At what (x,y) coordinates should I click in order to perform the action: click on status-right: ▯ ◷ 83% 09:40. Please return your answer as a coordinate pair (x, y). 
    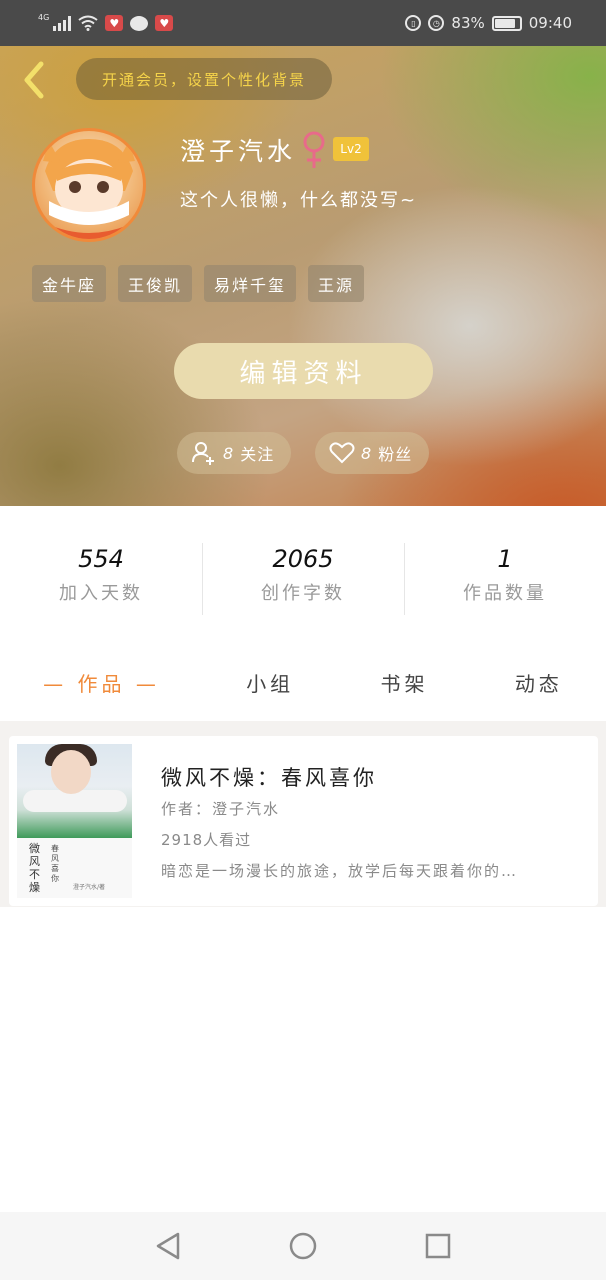
    Looking at the image, I should click on (488, 23).